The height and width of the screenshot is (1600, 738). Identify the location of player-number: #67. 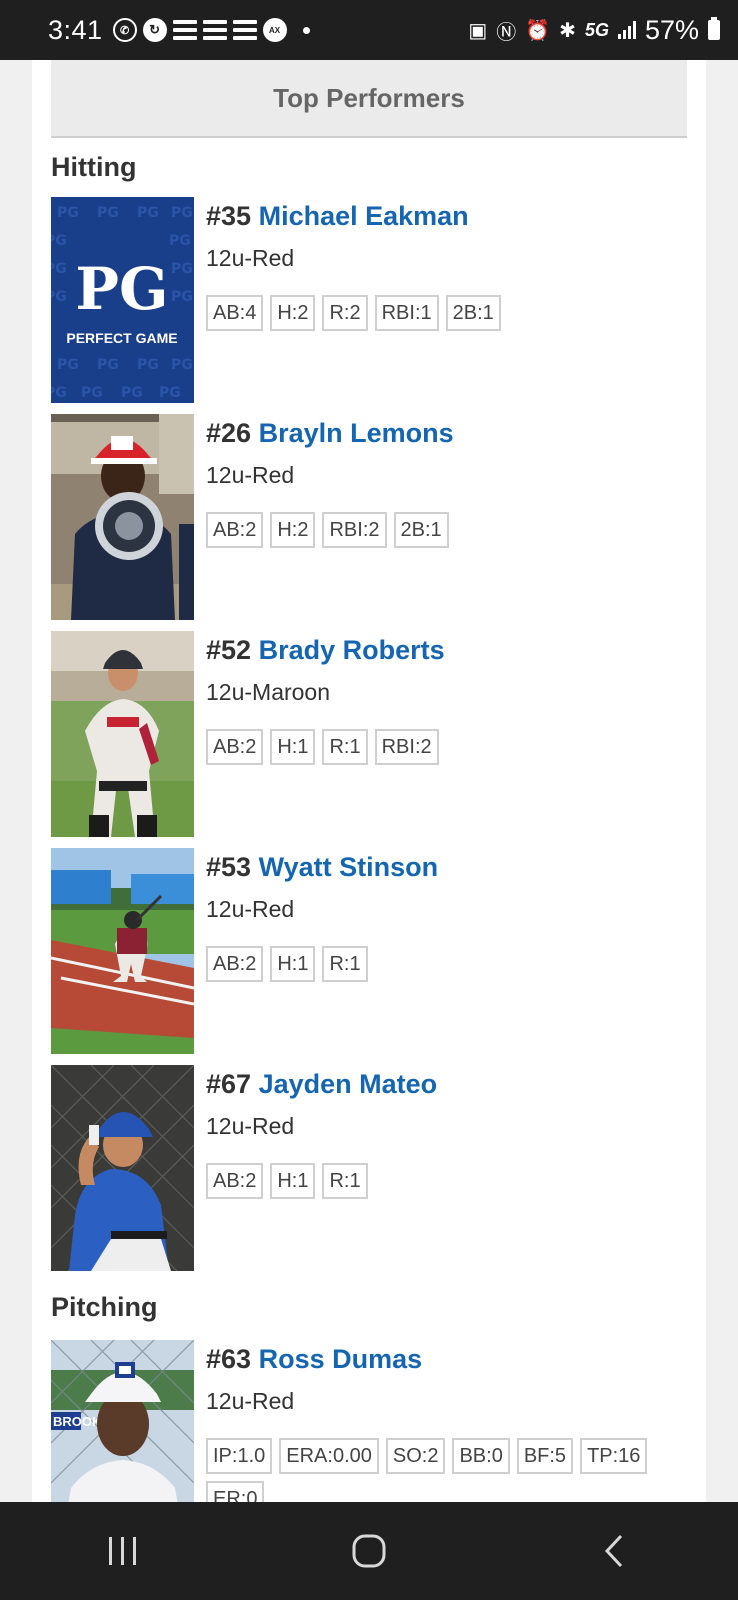
(229, 1084).